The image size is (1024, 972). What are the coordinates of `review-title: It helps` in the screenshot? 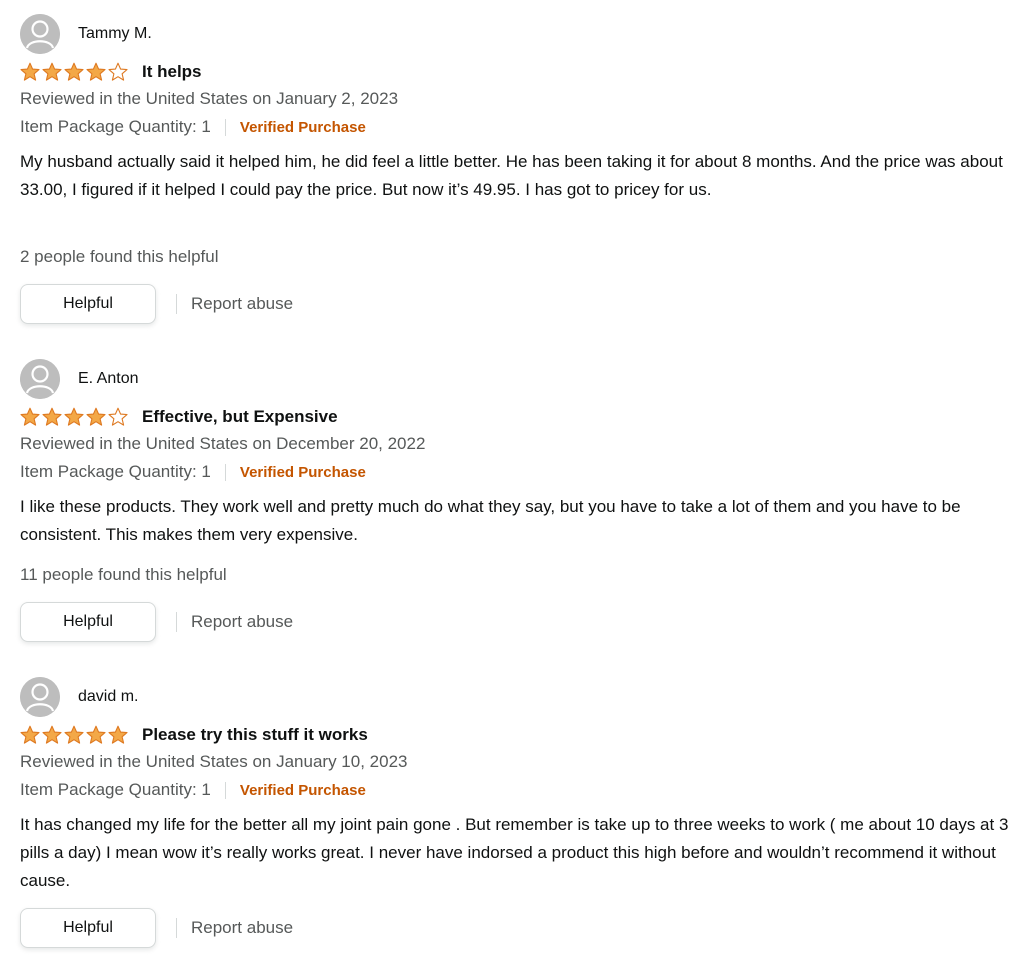 It's located at (172, 72).